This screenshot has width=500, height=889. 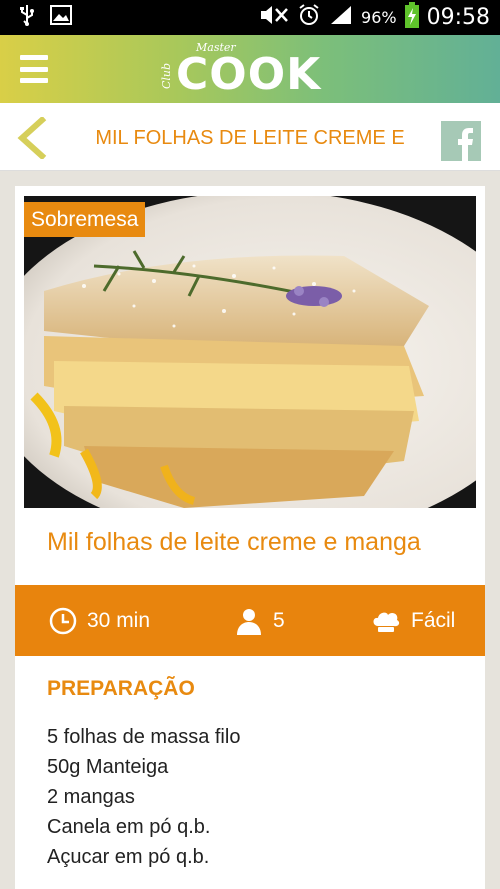 I want to click on ingredient-item: Canela em pó q.b., so click(x=129, y=827).